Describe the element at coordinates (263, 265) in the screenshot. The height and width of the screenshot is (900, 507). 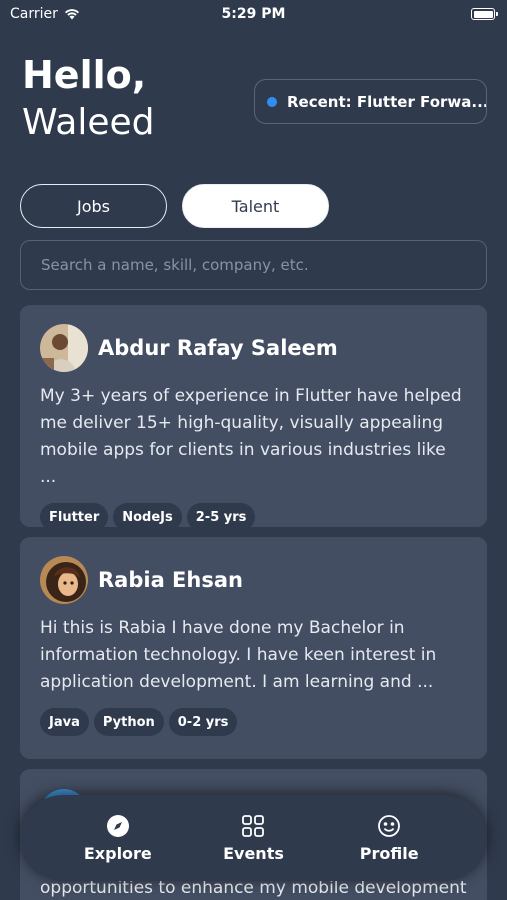
I see `search-input` at that location.